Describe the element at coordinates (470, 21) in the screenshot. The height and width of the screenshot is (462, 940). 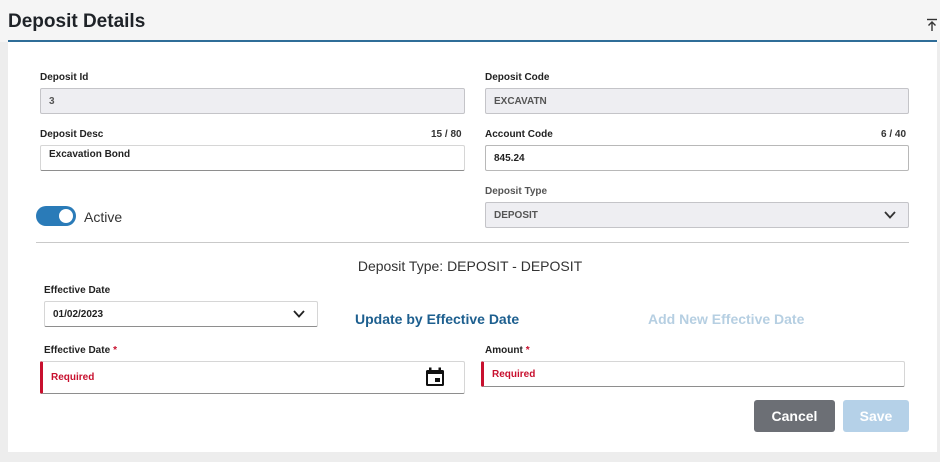
I see `page-header: Deposit Details` at that location.